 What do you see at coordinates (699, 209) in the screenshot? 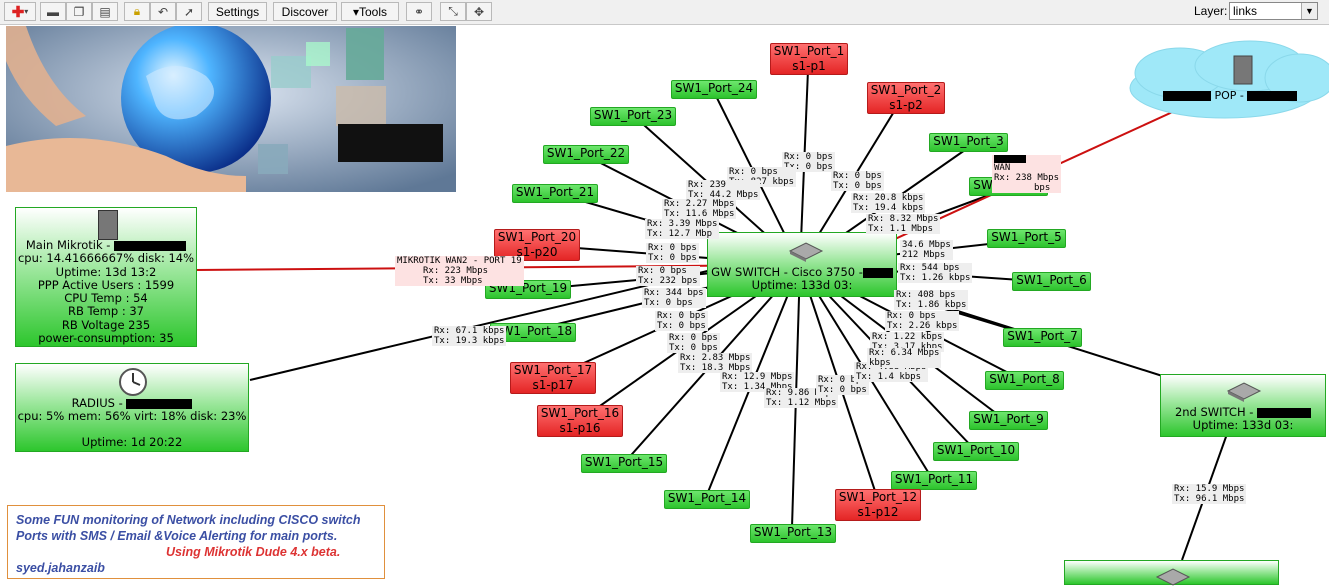
I see `link-stat: Rx: 2.27 Mbps Tx: 11.6 Mbps` at bounding box center [699, 209].